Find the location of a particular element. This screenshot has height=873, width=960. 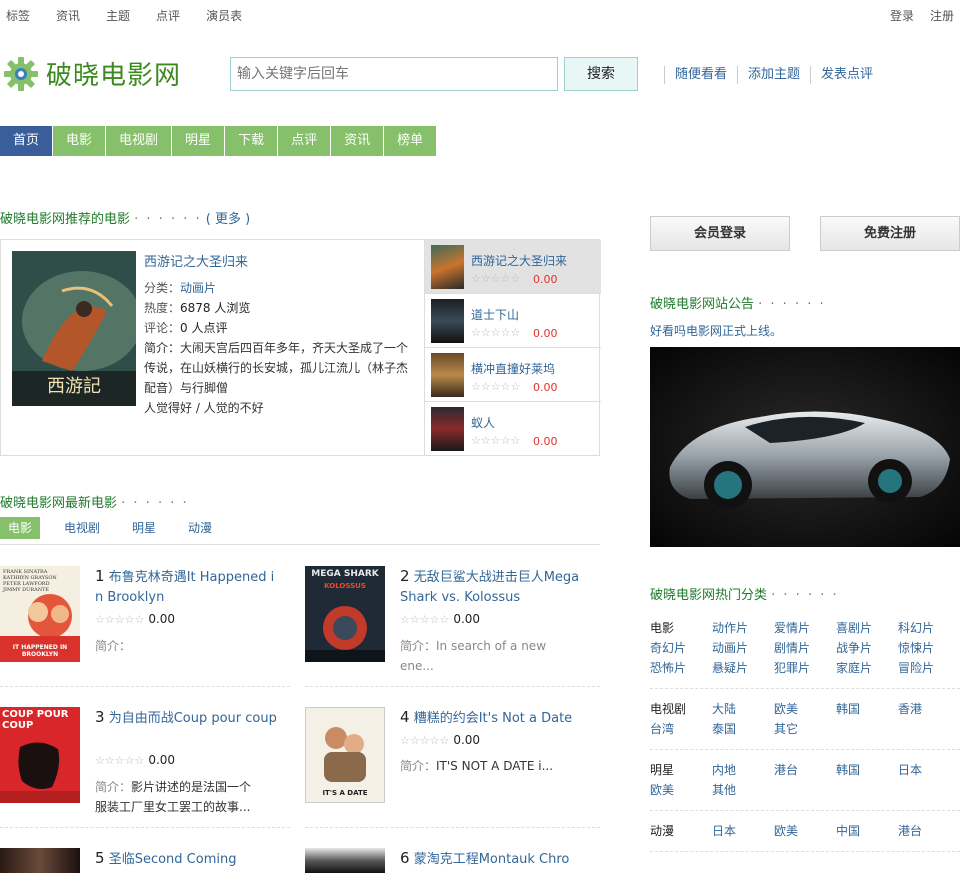

nav-news: 资讯 is located at coordinates (357, 141).